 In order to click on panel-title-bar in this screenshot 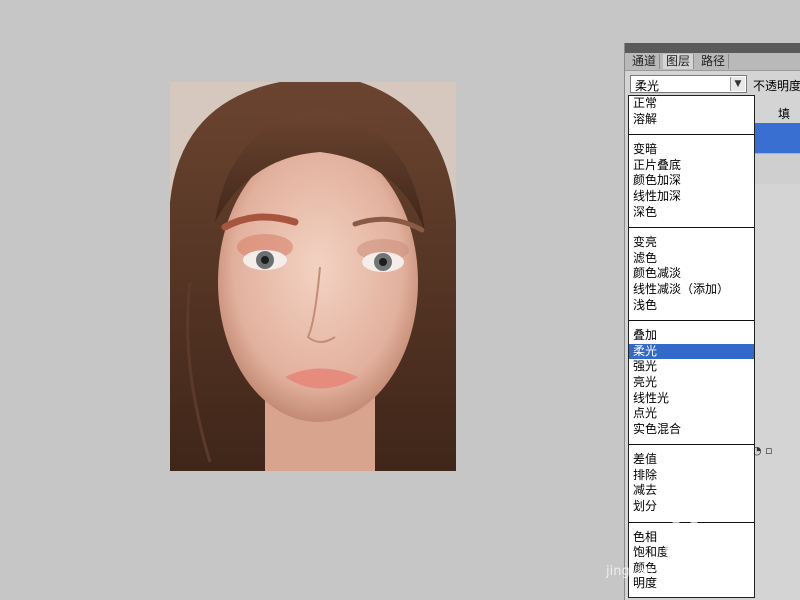, I will do `click(712, 48)`.